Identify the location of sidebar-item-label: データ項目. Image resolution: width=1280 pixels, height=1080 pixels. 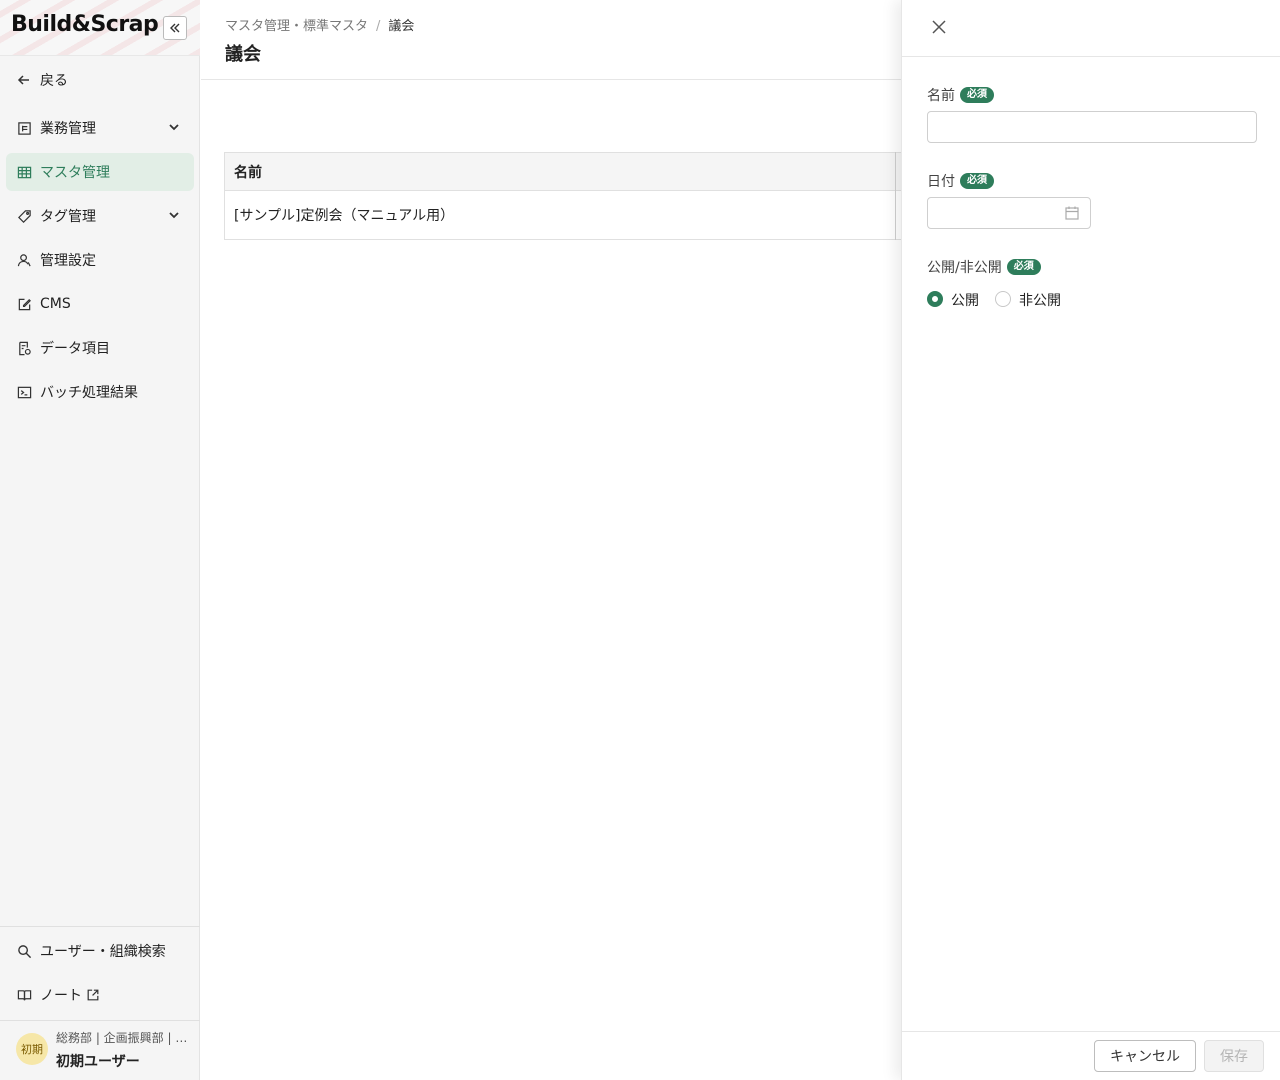
(75, 349).